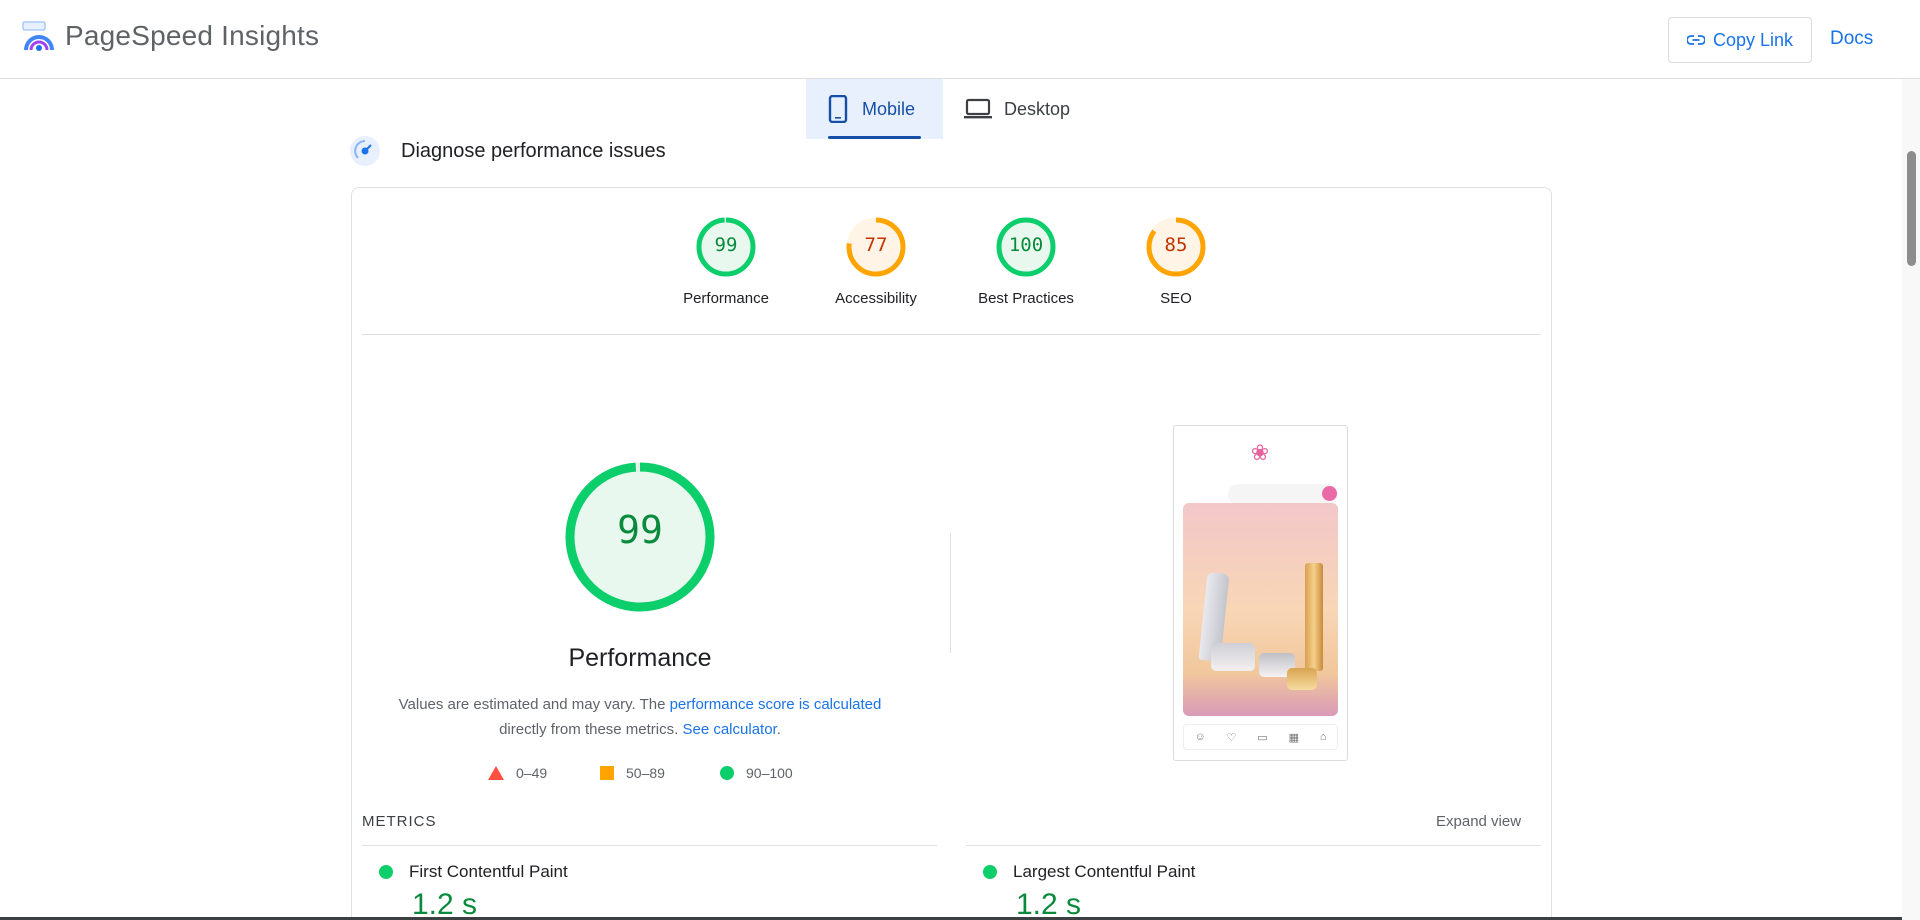  I want to click on pagespeed-logo-icon, so click(38, 36).